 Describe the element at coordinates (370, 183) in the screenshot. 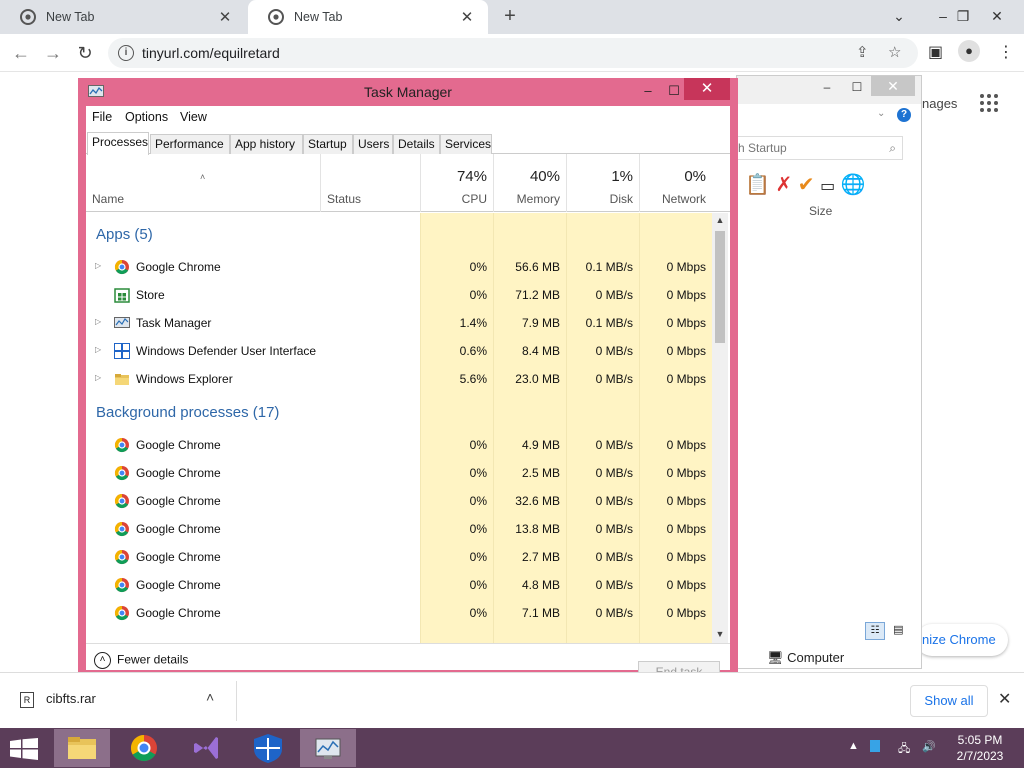

I see `column-status: Status` at that location.